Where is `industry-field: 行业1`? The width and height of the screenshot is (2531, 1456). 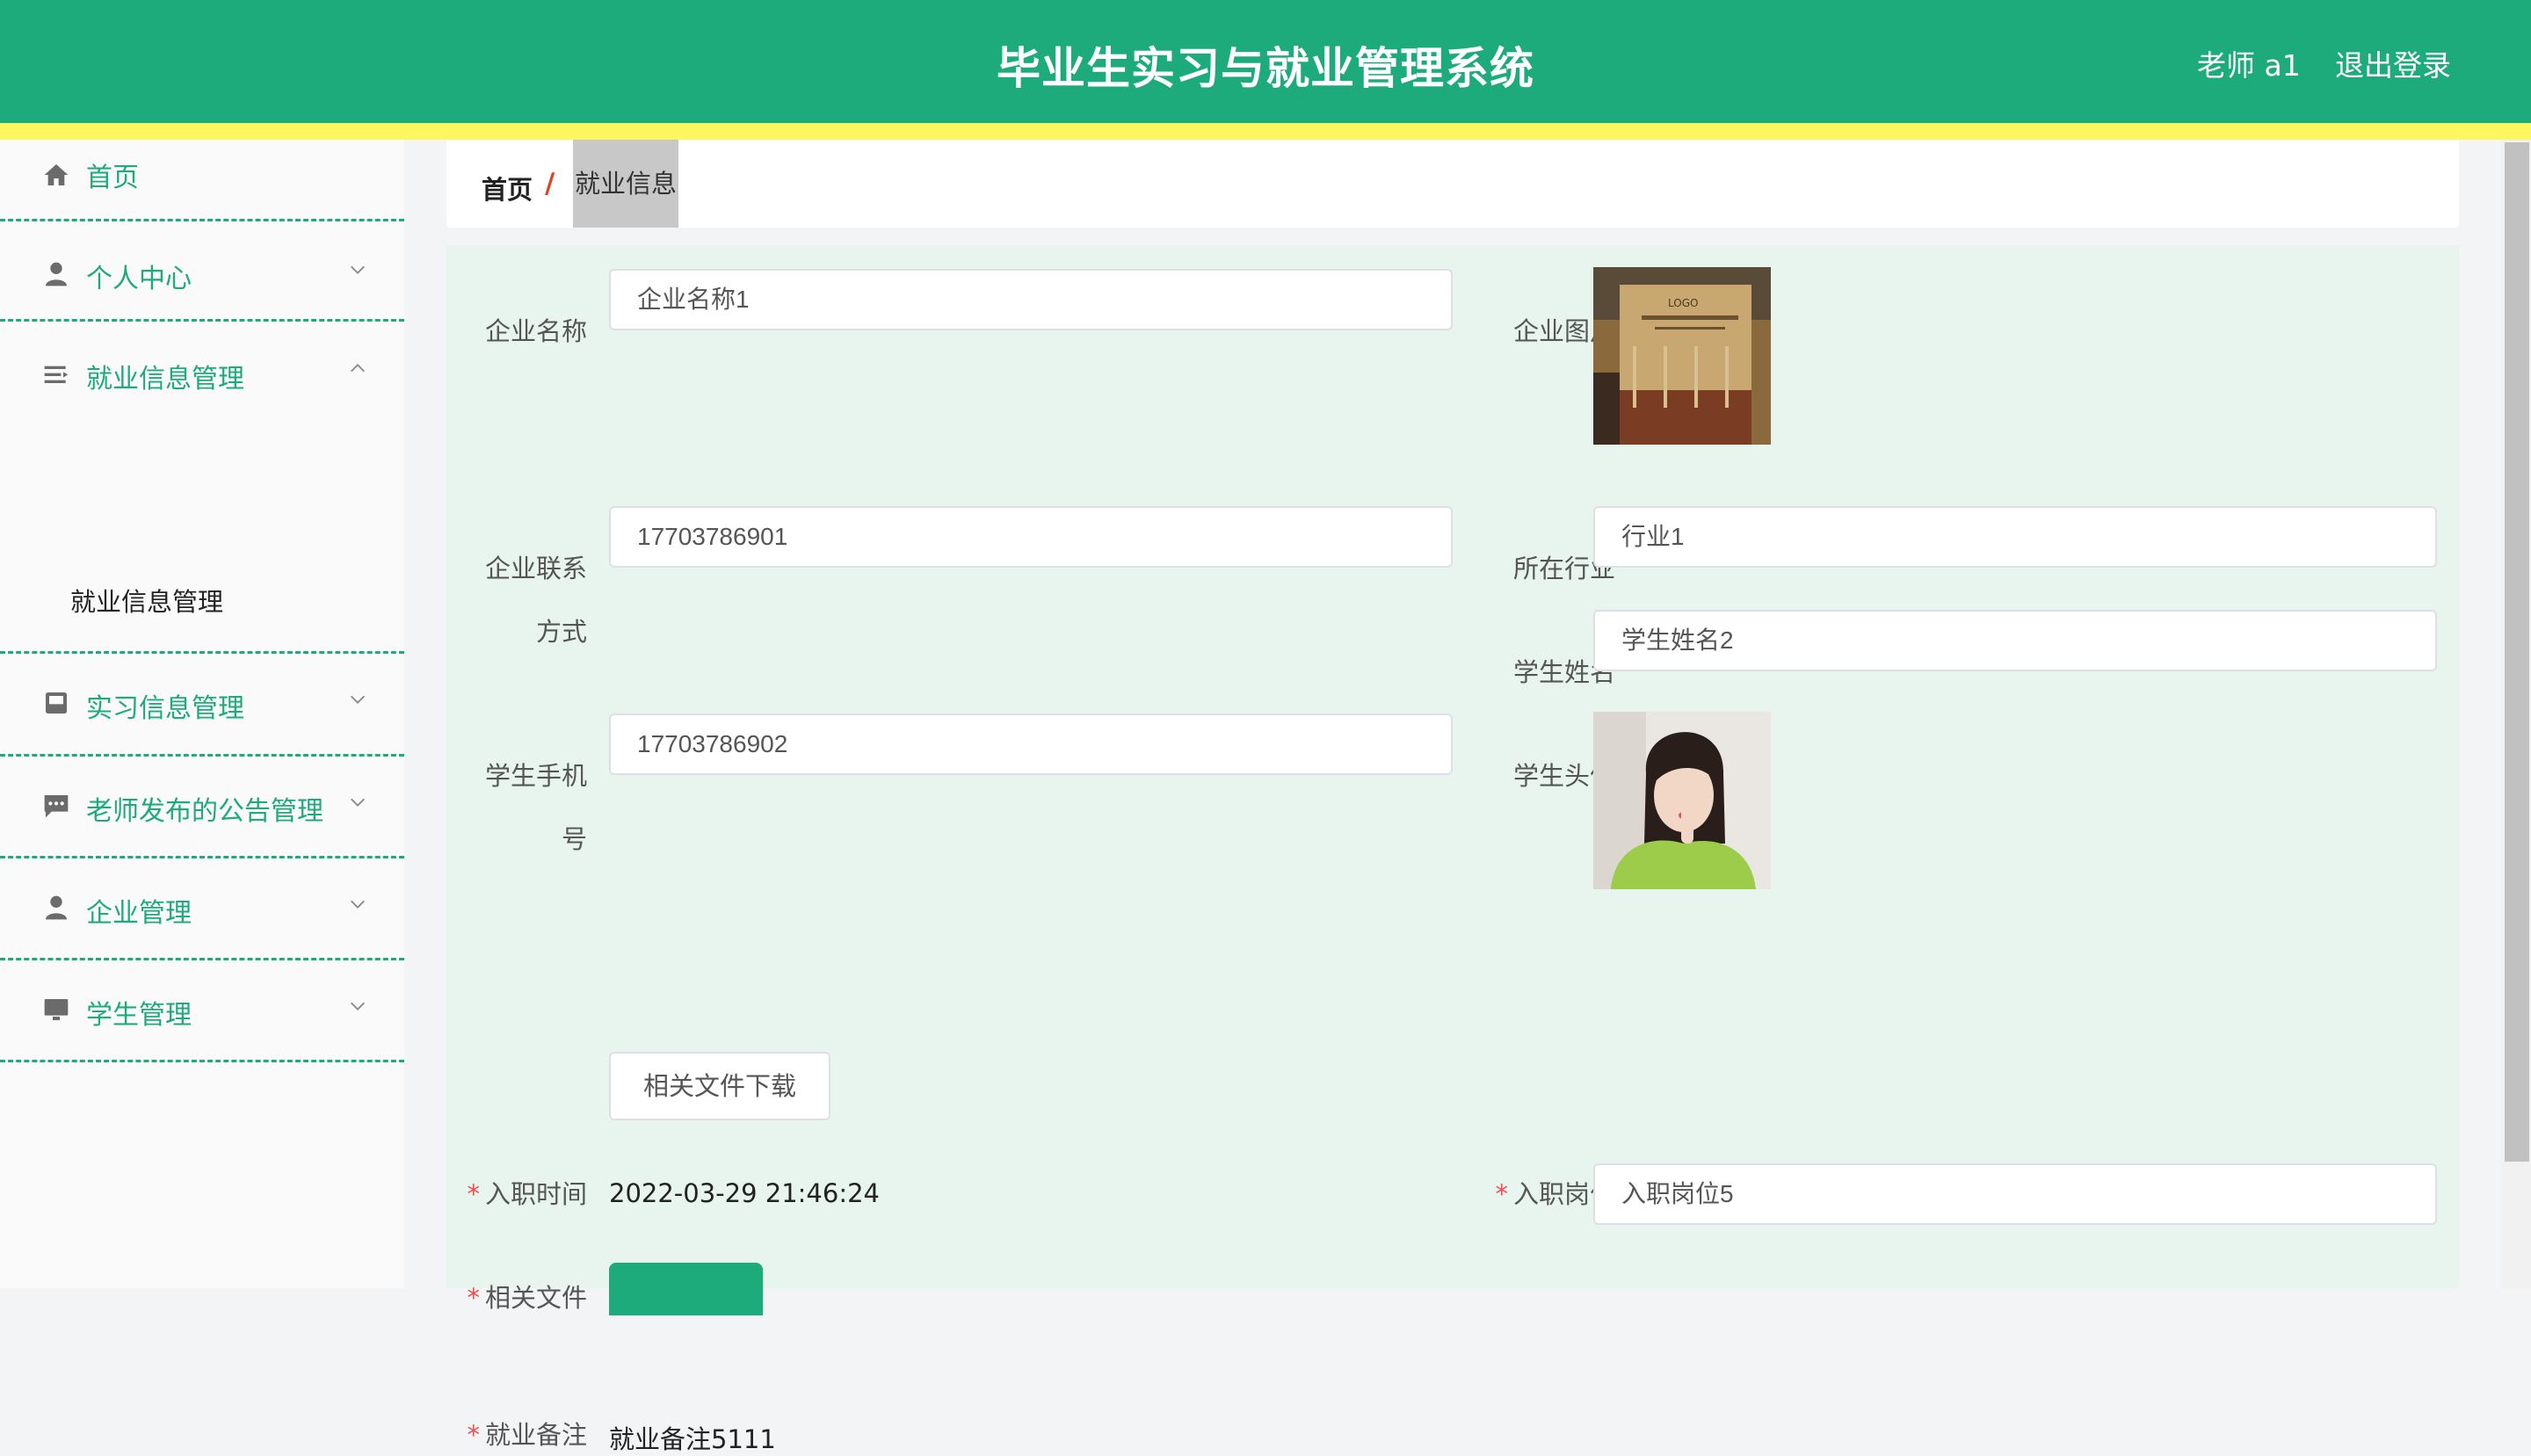
industry-field: 行业1 is located at coordinates (2015, 537).